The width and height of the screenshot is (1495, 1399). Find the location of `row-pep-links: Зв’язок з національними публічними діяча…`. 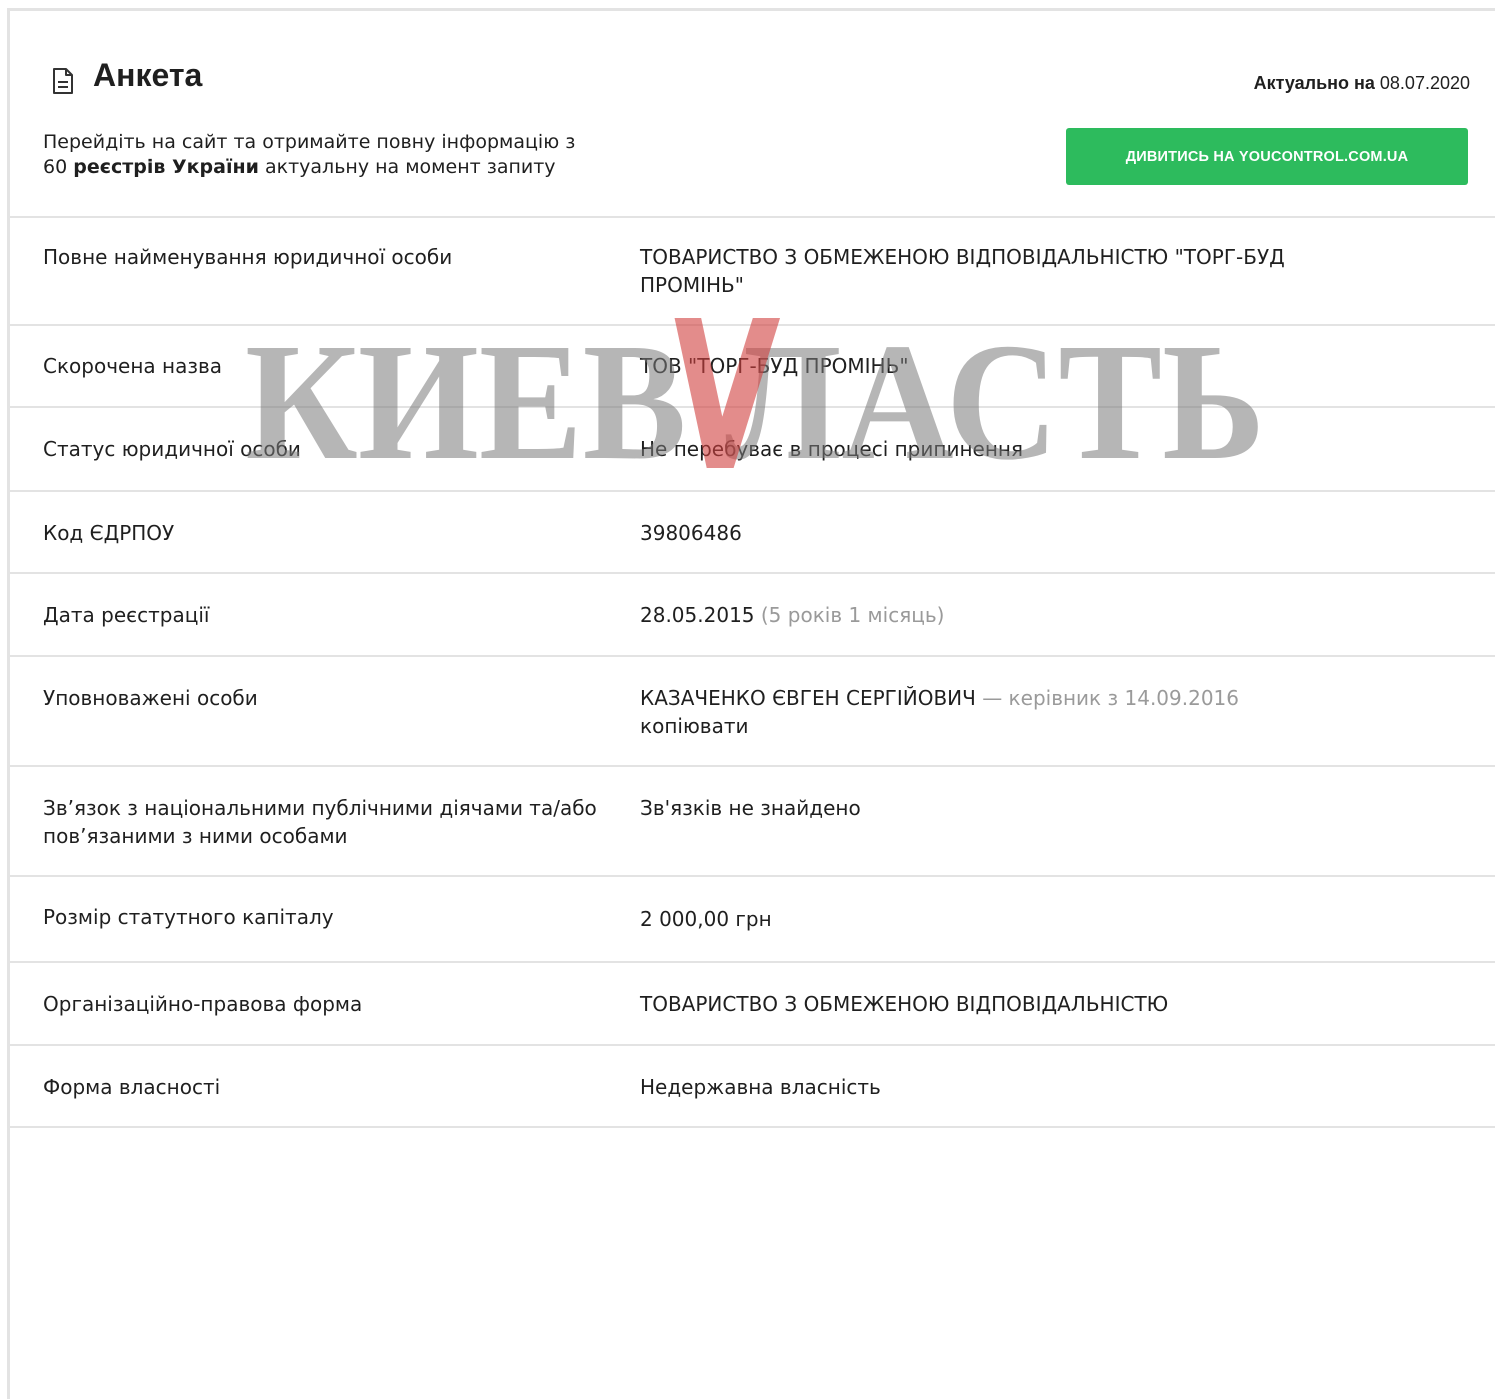

row-pep-links: Зв’язок з національними публічними діяча… is located at coordinates (752, 822).